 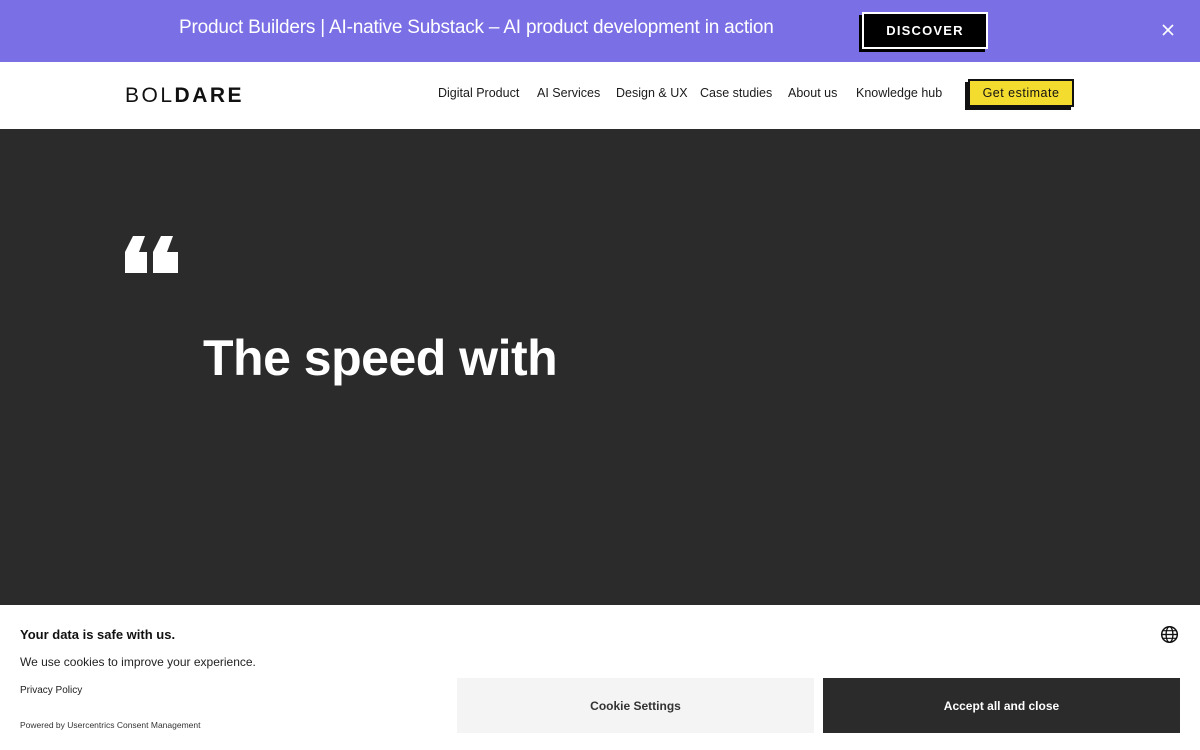 I want to click on nav-item-knowledge-hub: Knowledge hub, so click(x=899, y=93).